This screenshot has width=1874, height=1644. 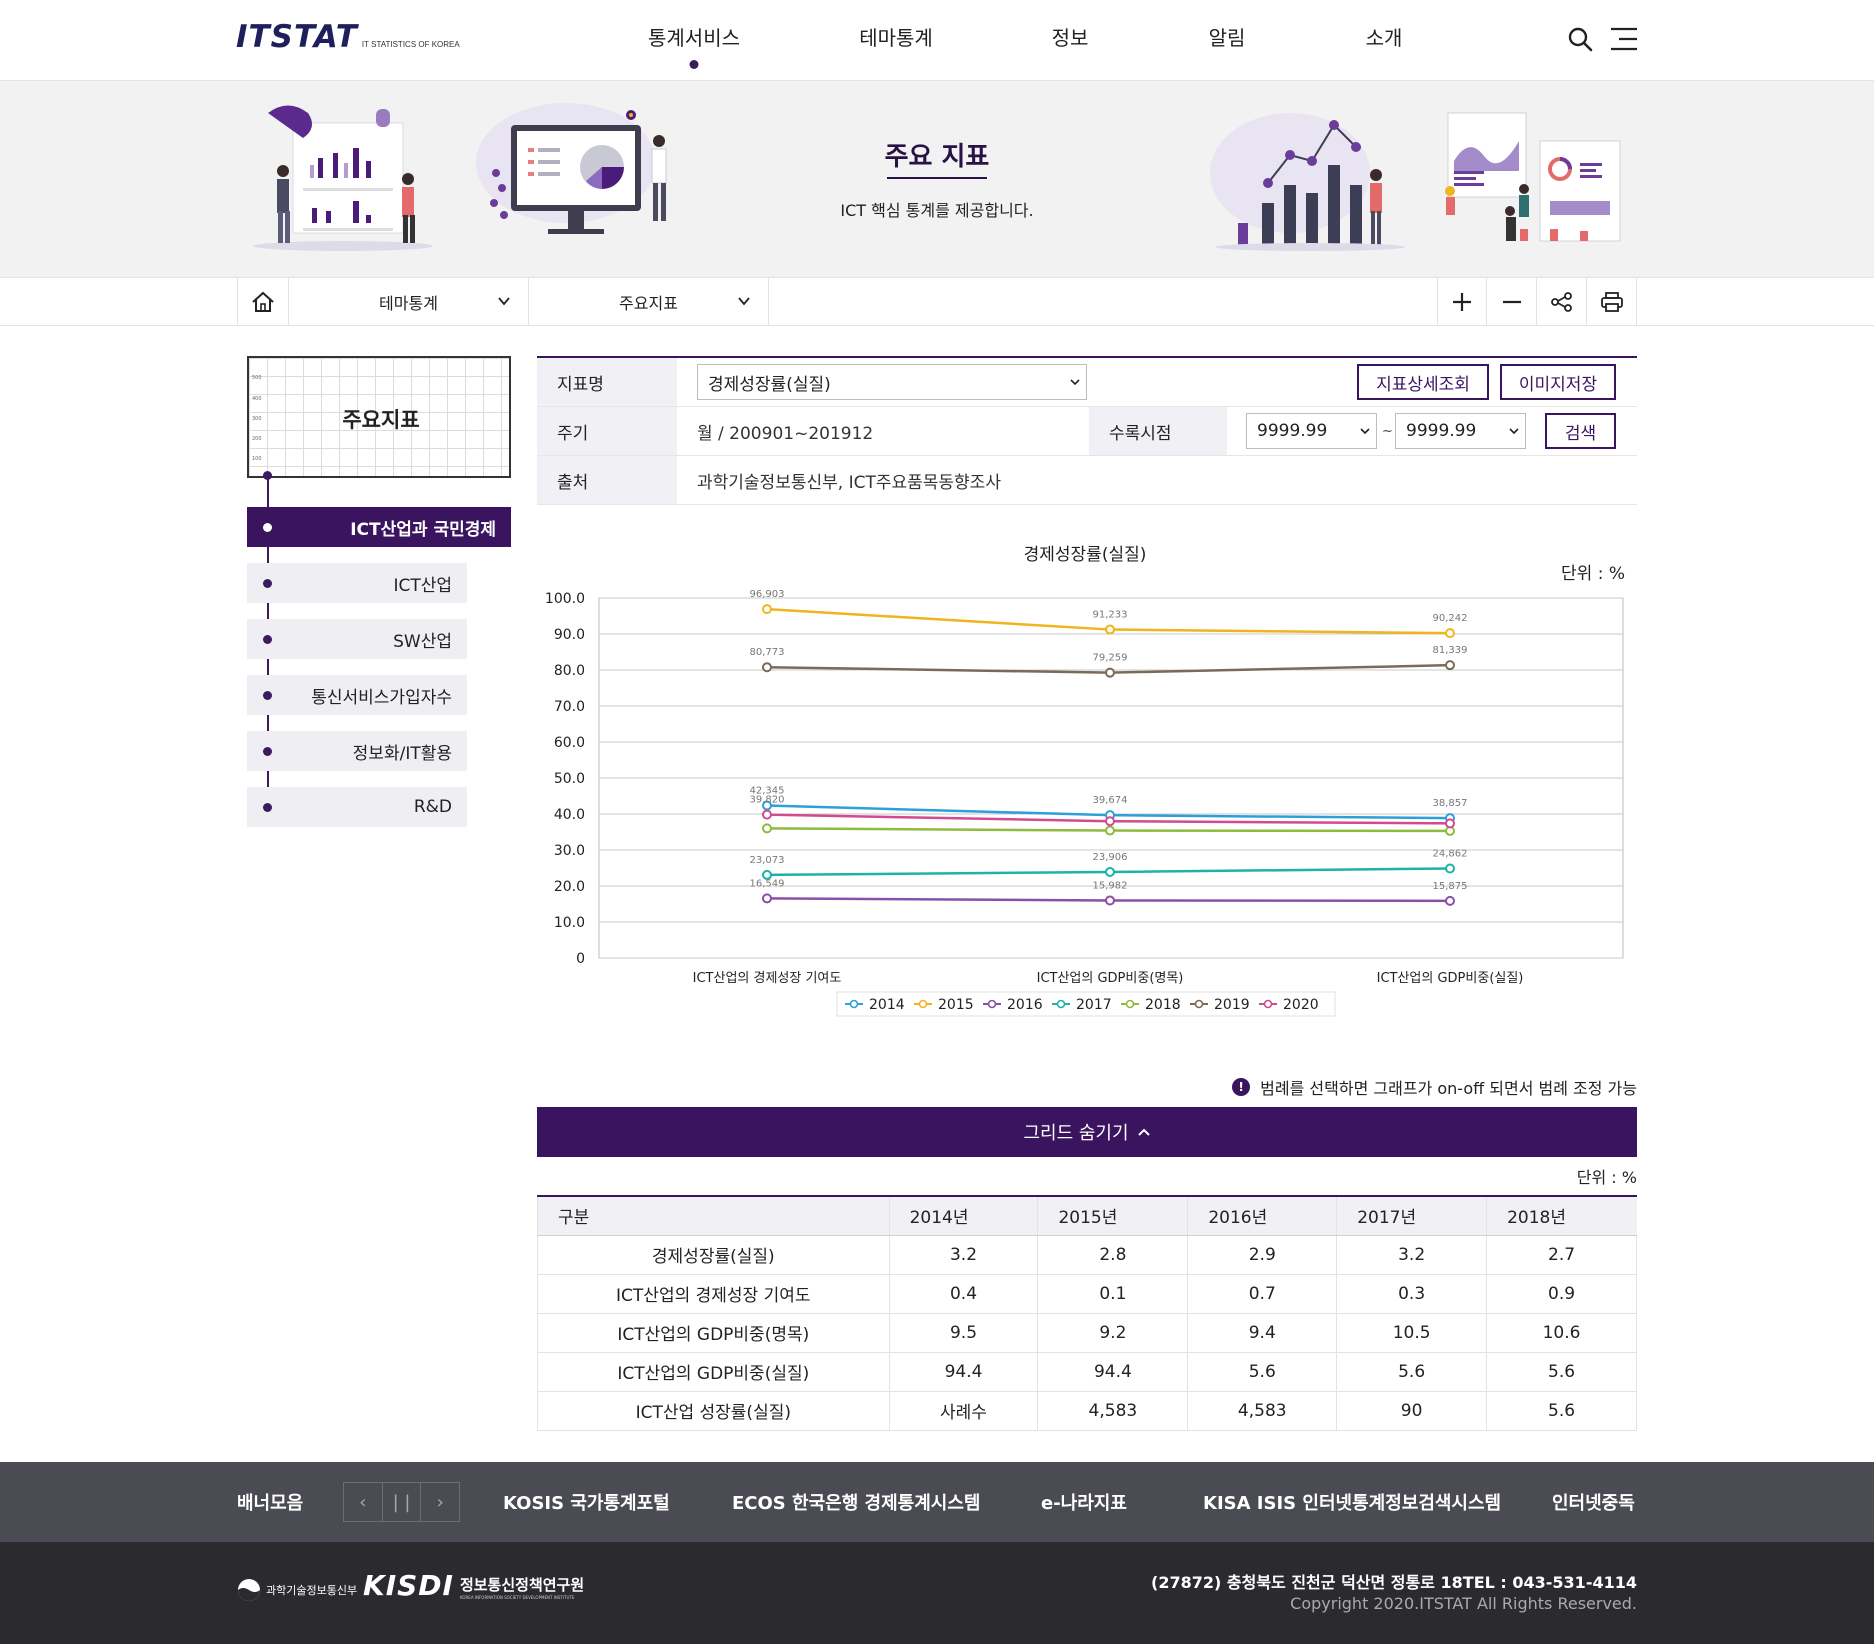 What do you see at coordinates (1113, 1371) in the screenshot?
I see `table-cell: 94.4` at bounding box center [1113, 1371].